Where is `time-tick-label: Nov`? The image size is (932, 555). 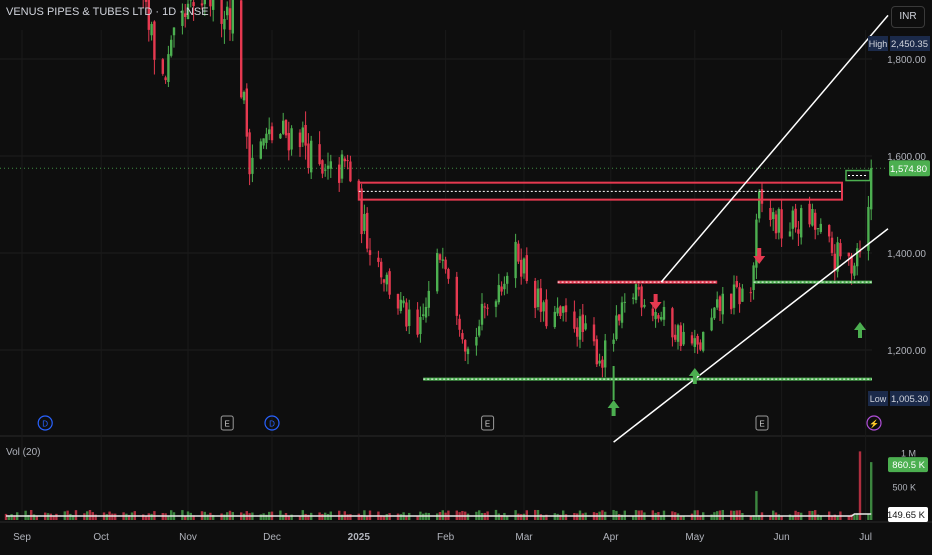
time-tick-label: Nov is located at coordinates (188, 537).